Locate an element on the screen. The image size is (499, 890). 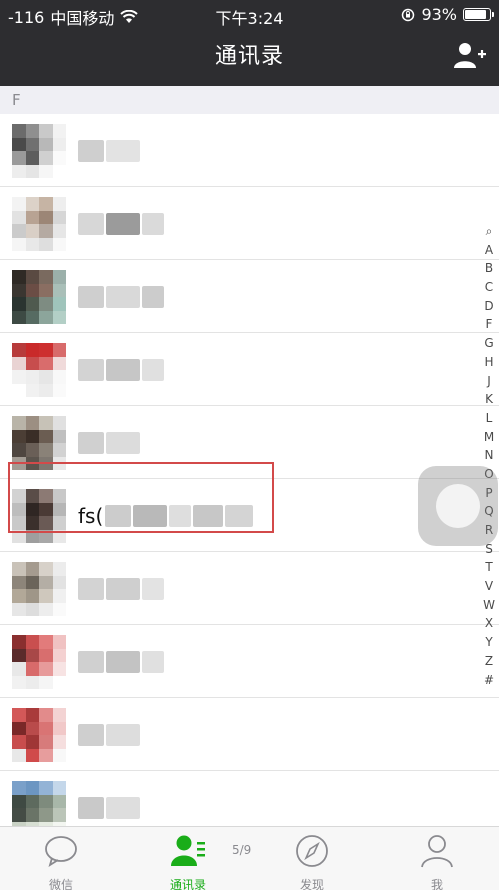
tab-discover-label: 发现 is located at coordinates (311, 884).